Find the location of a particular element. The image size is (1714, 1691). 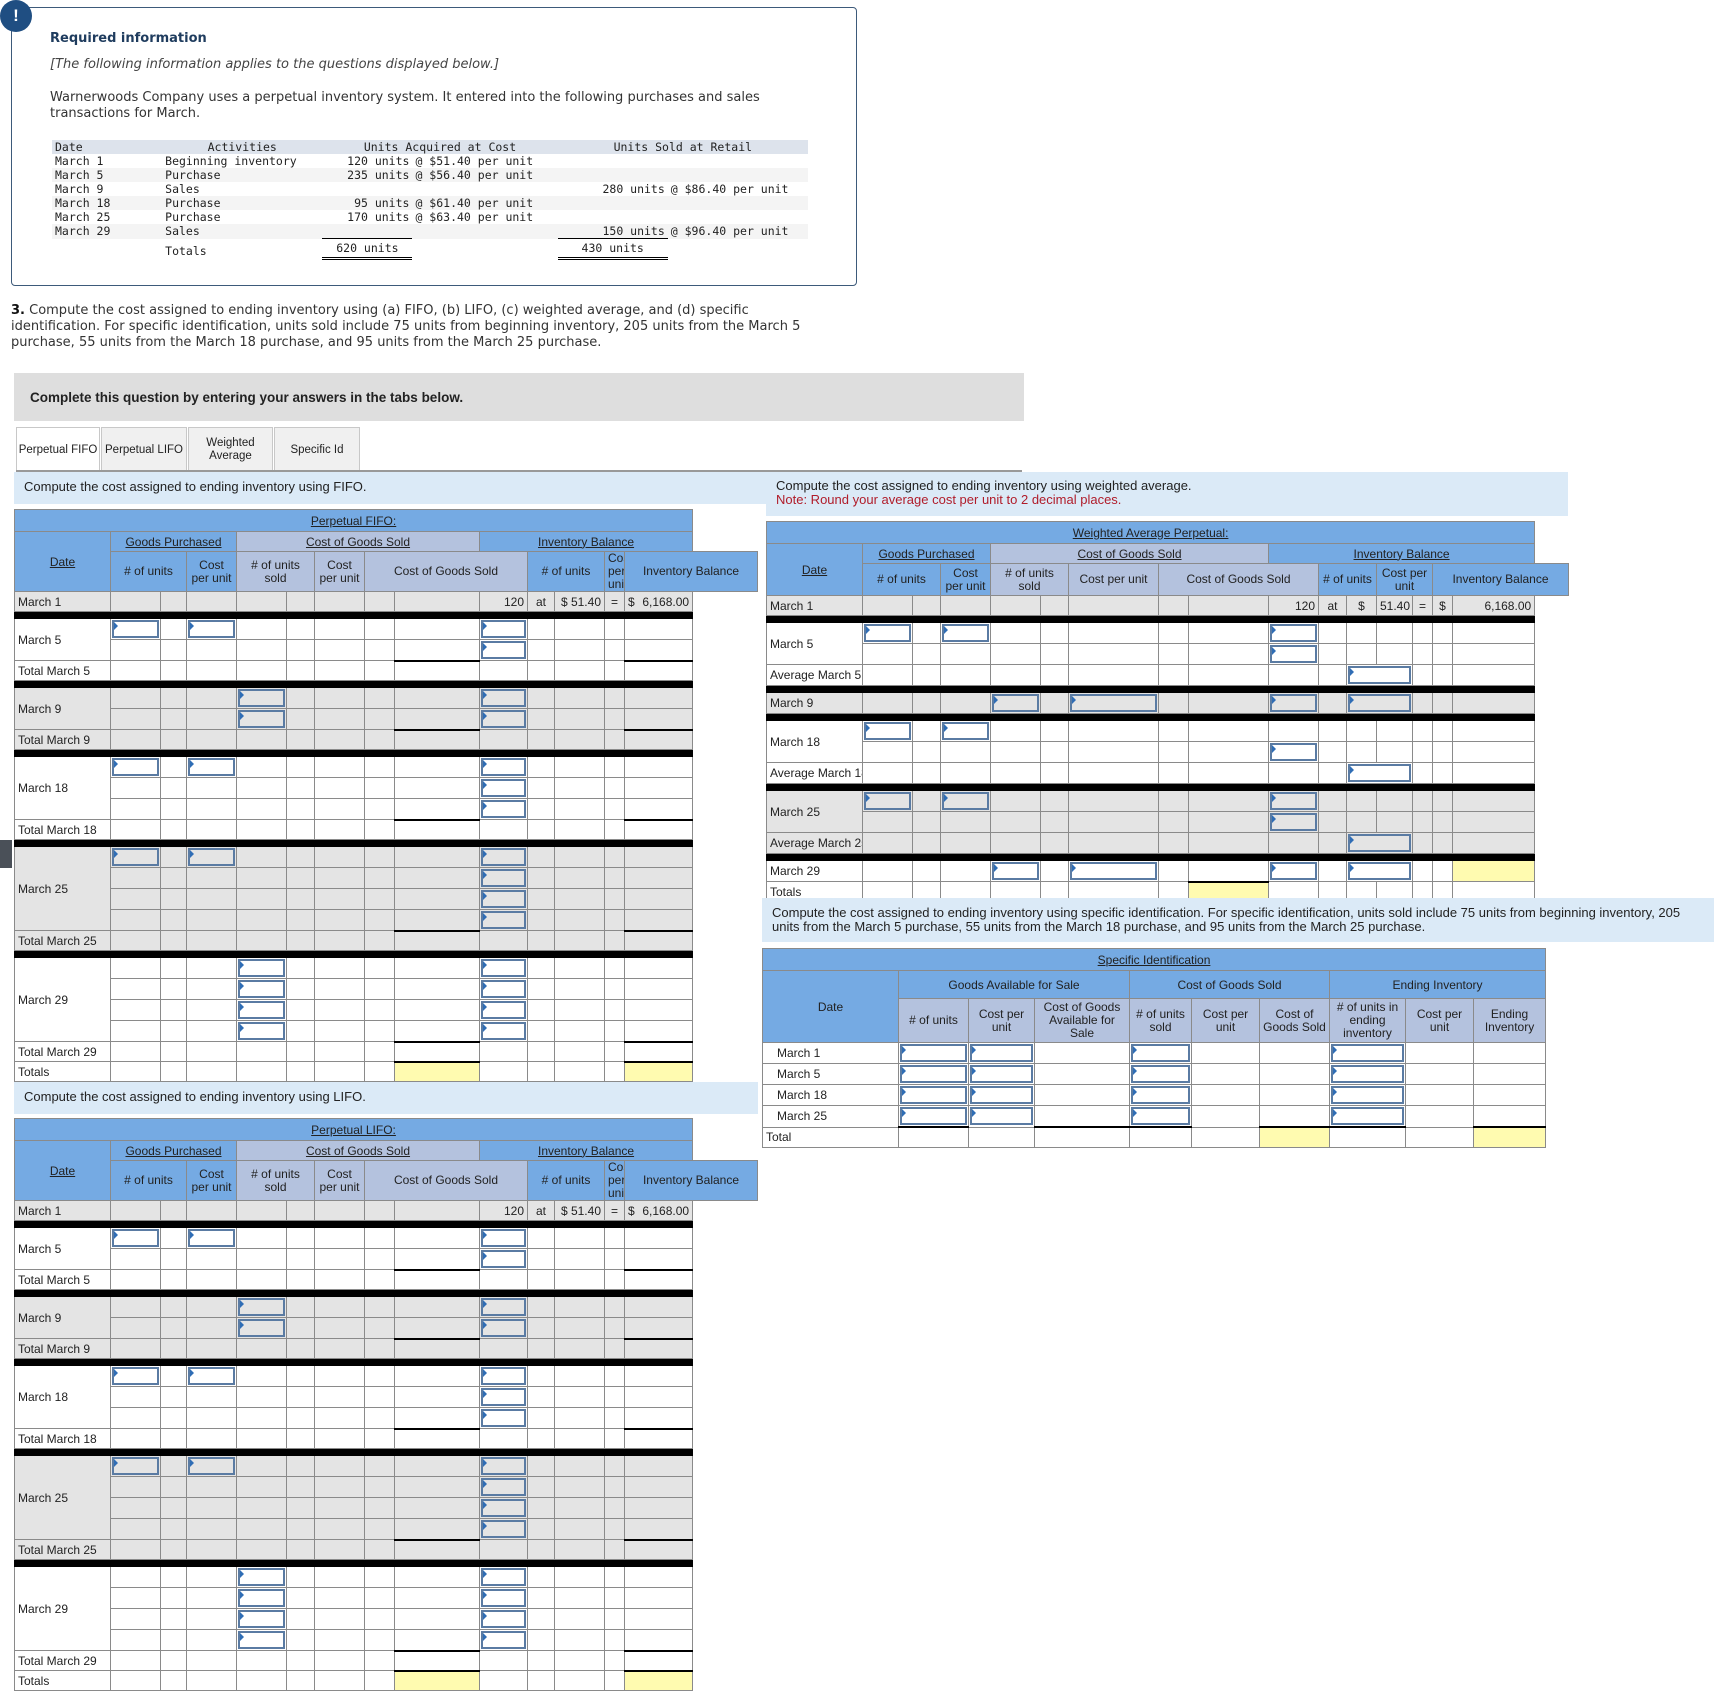

tab-perpetual-fifo: Perpetual FIFO is located at coordinates (58, 449).